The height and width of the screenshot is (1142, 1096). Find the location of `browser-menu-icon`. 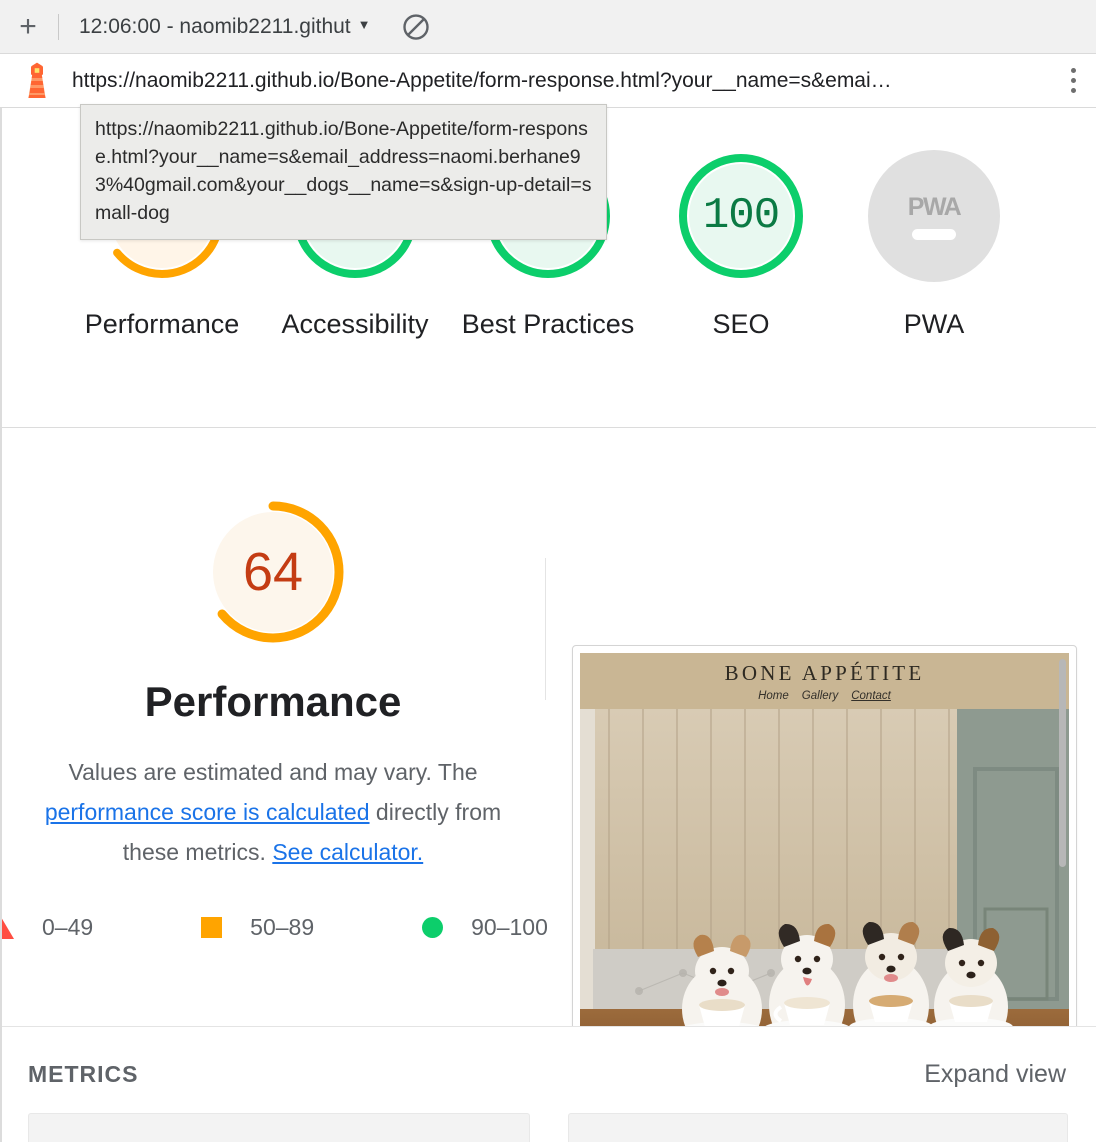

browser-menu-icon is located at coordinates (1073, 80).